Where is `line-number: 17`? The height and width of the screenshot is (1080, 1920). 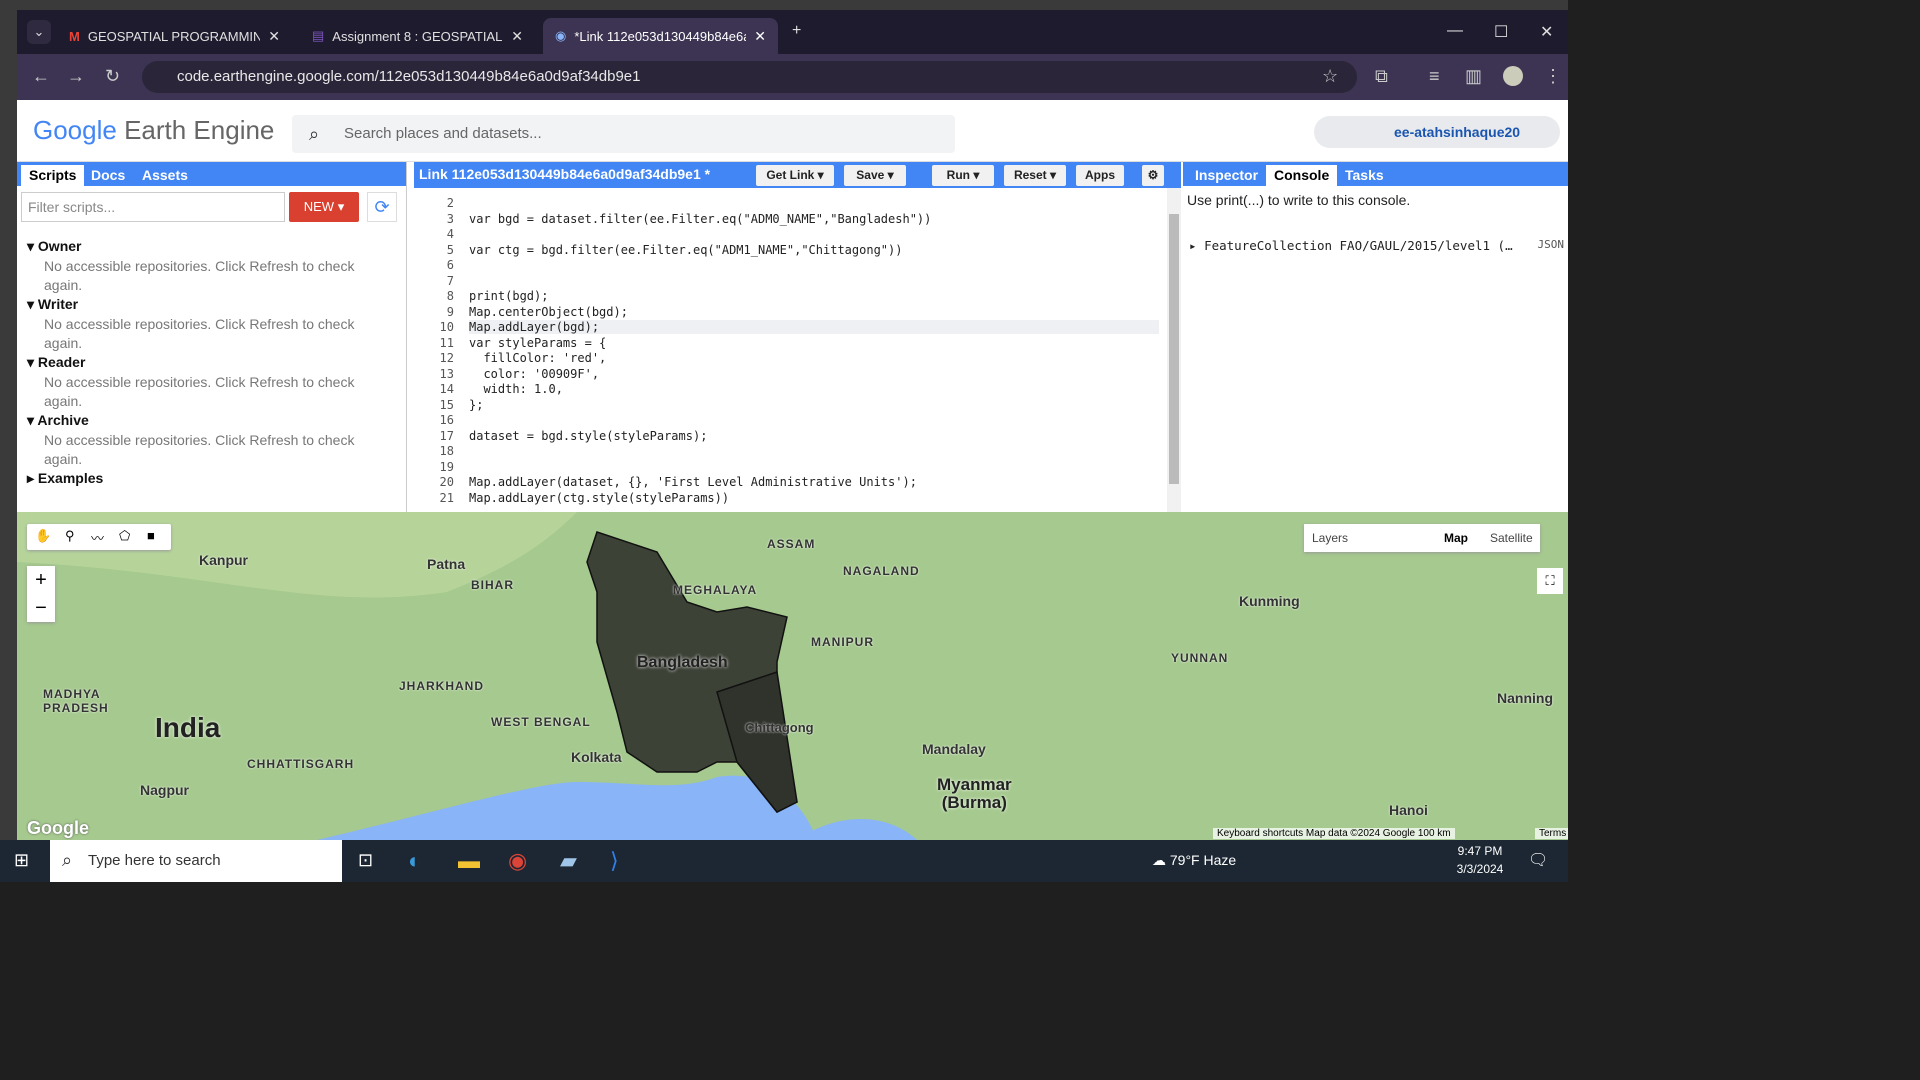 line-number: 17 is located at coordinates (446, 435).